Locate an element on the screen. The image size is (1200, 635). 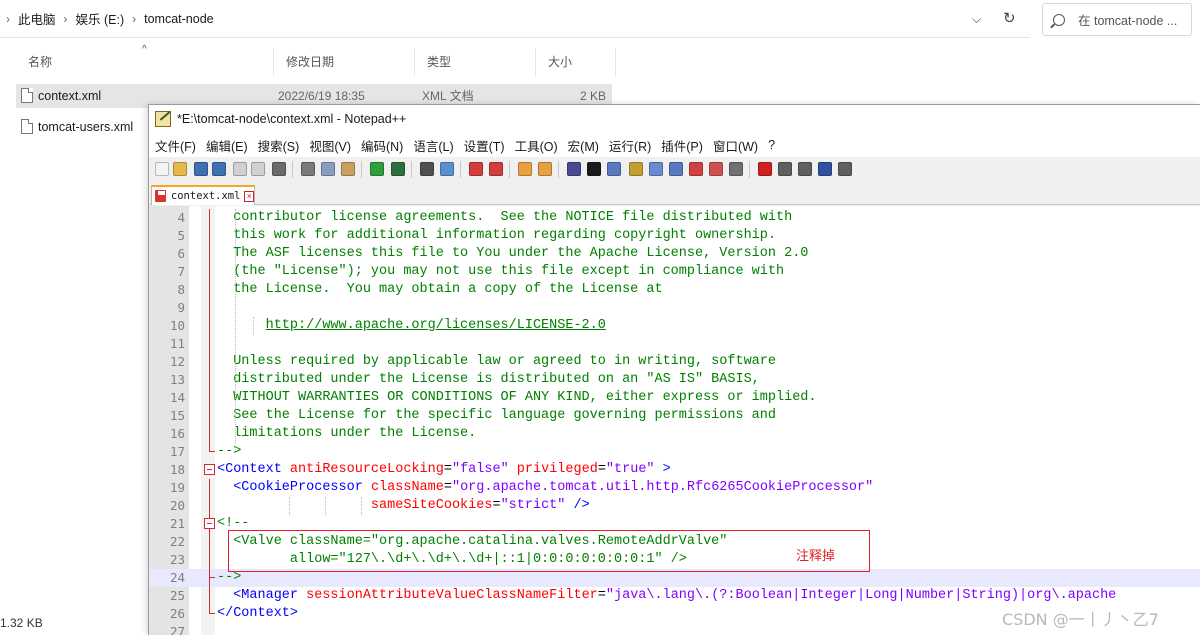
code-line: 9 is located at coordinates (674, 308).